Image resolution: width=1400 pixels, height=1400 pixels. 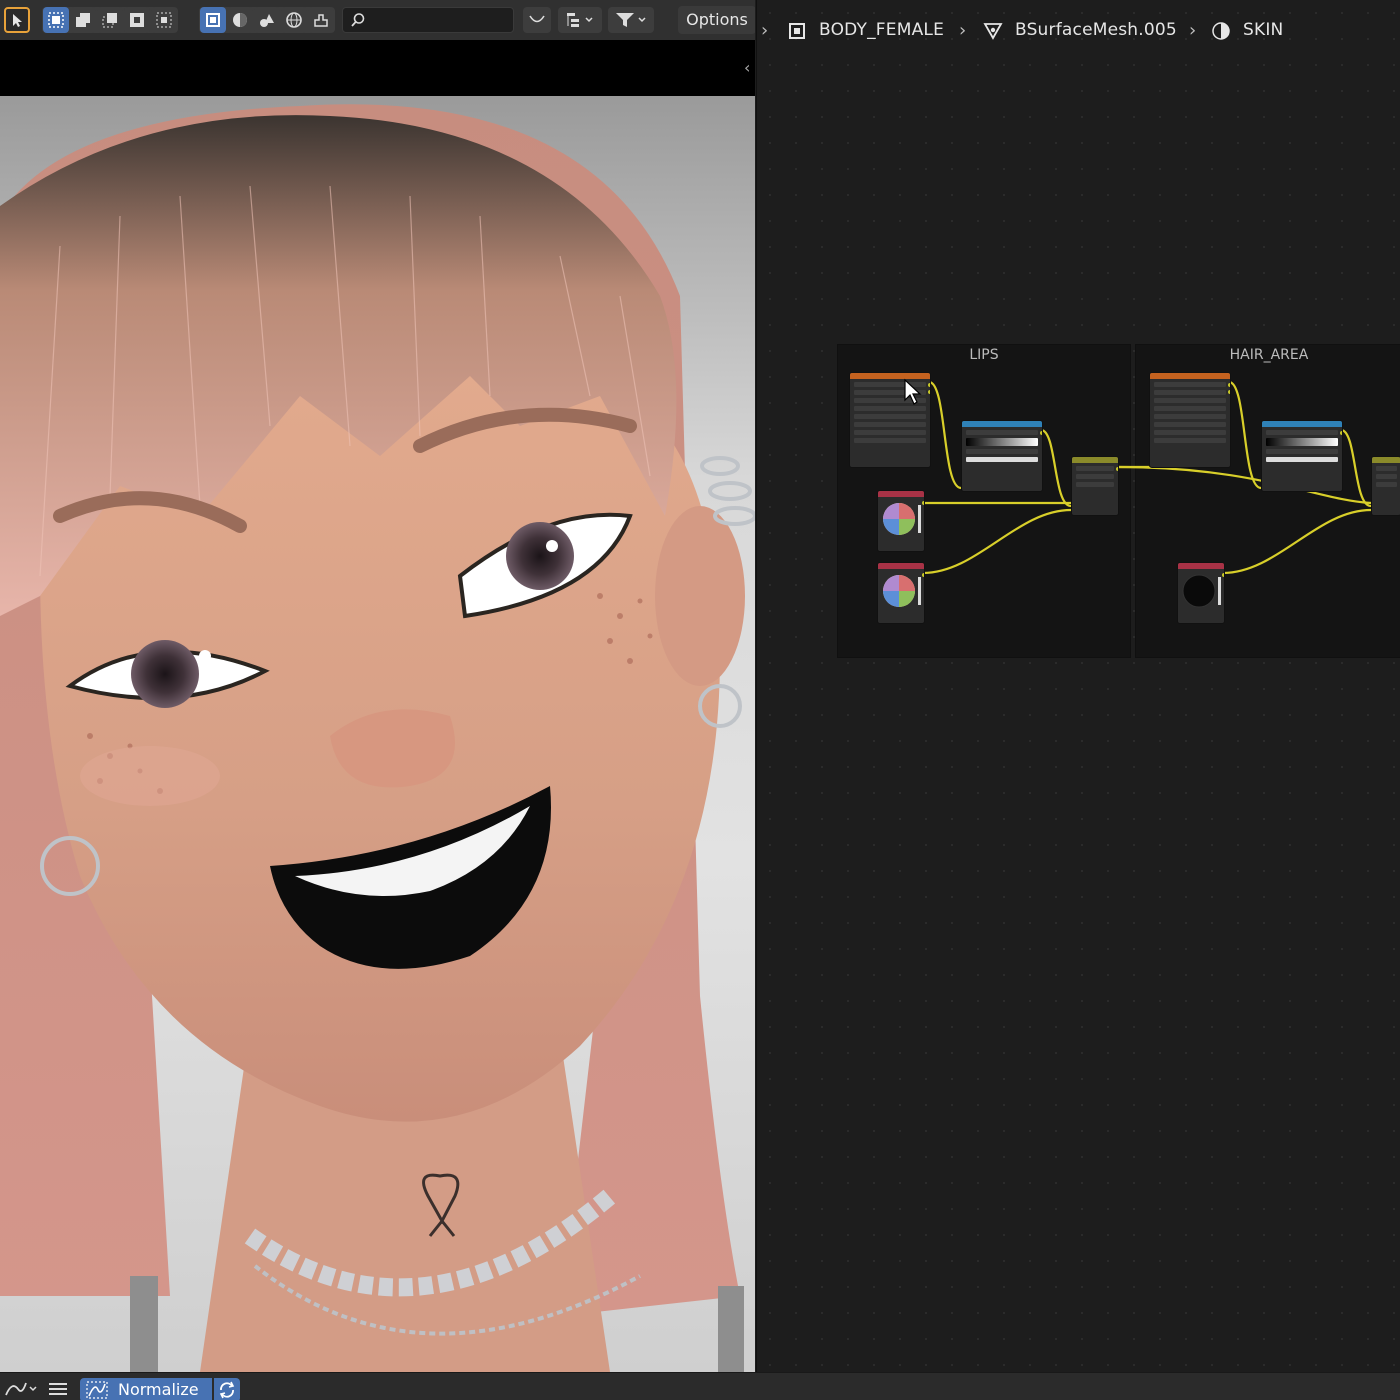 I want to click on auto-normalize-toggle, so click(x=227, y=1389).